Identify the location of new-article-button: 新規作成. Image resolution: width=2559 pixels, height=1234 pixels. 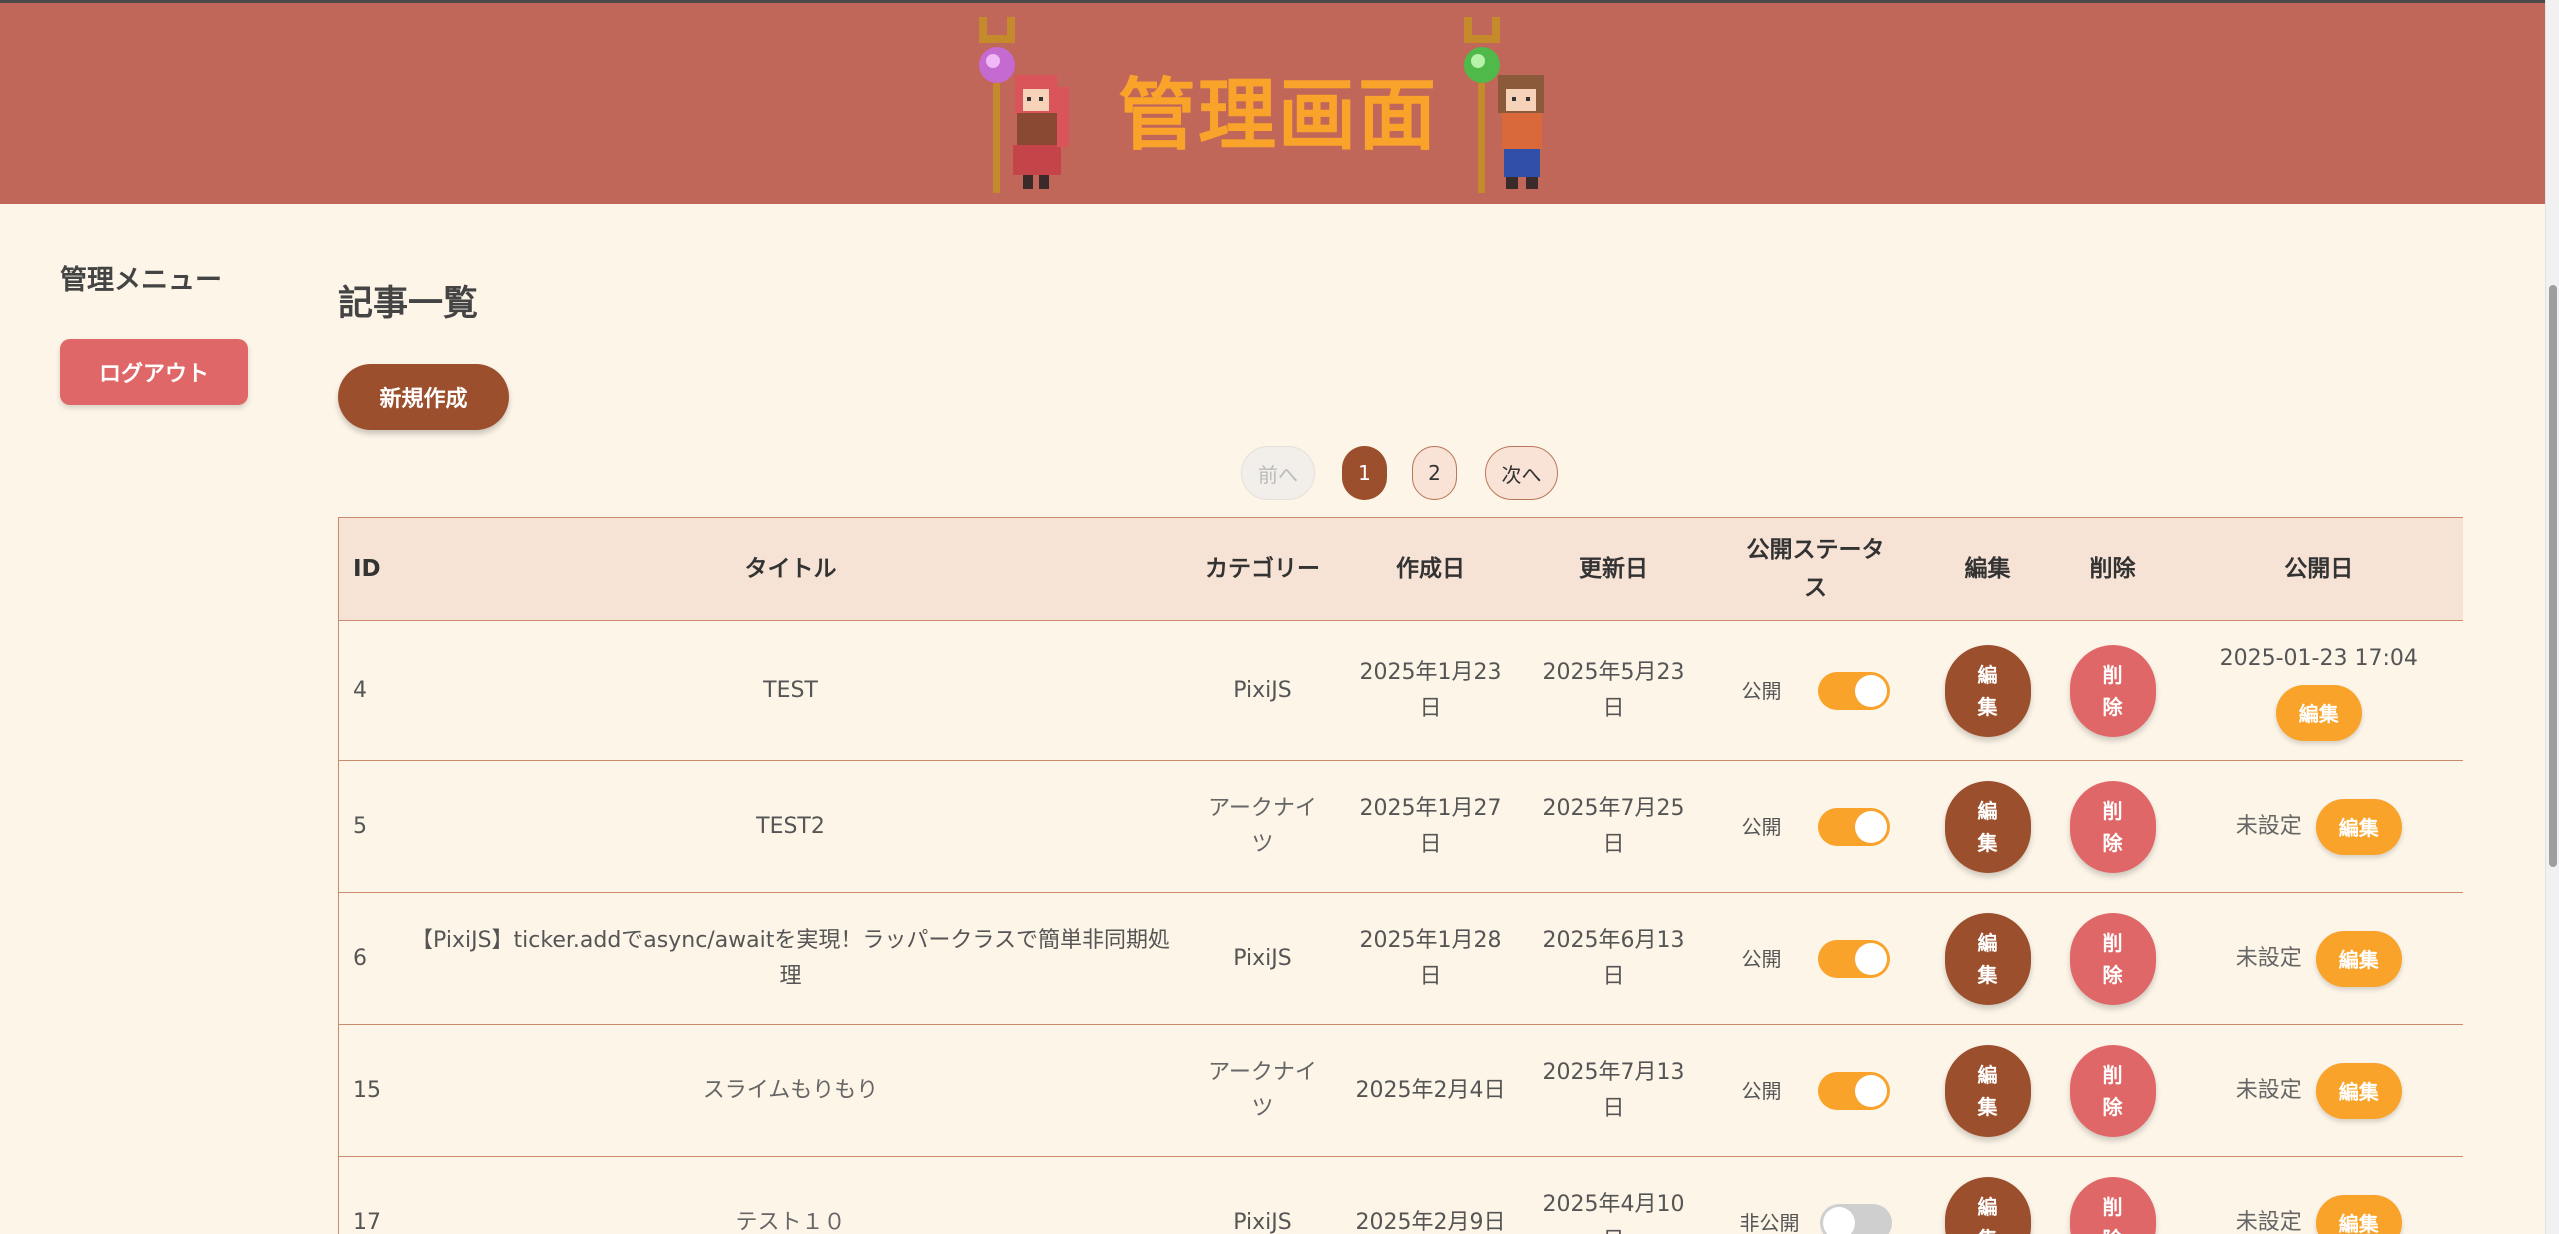
(423, 397).